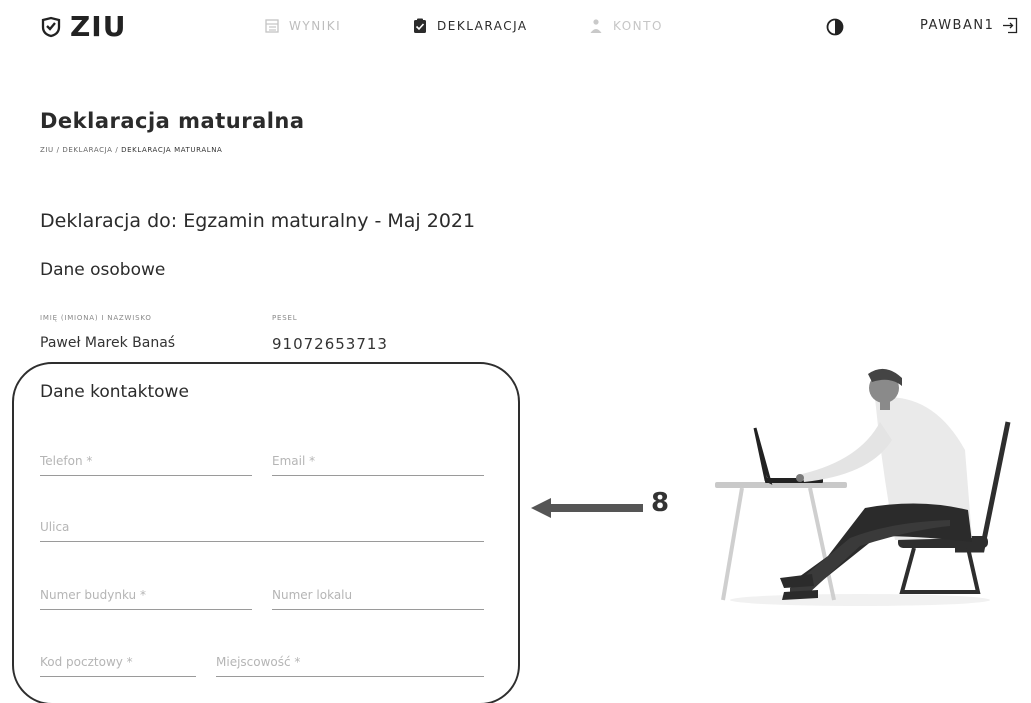  I want to click on page-title: Deklaracja maturalna, so click(172, 121).